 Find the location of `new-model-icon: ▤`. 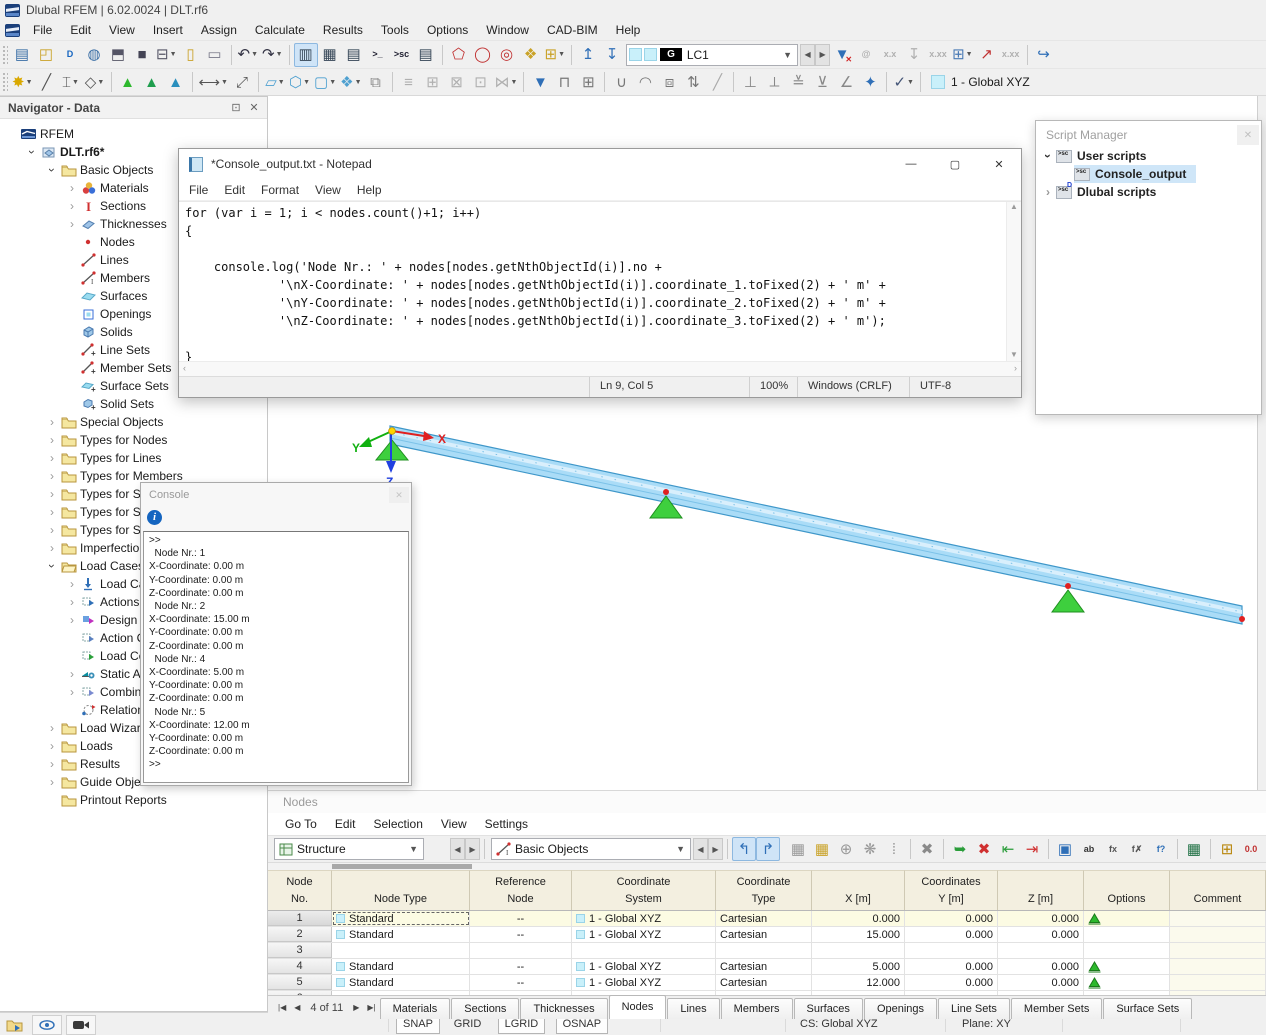

new-model-icon: ▤ is located at coordinates (22, 55).